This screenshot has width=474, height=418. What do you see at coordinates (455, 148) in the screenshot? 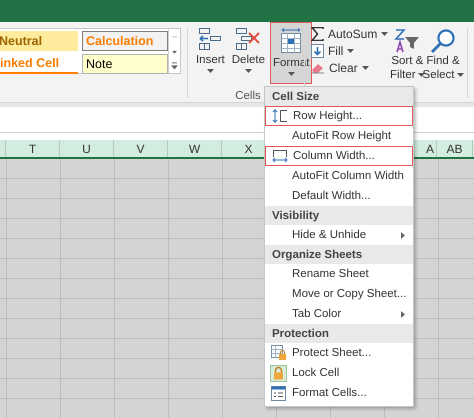
I see `column-header: AB` at bounding box center [455, 148].